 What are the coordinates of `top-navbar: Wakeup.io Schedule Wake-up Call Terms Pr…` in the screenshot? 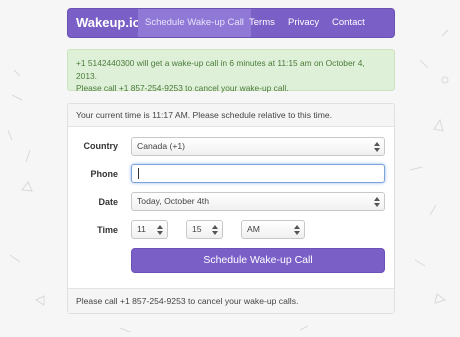 It's located at (231, 23).